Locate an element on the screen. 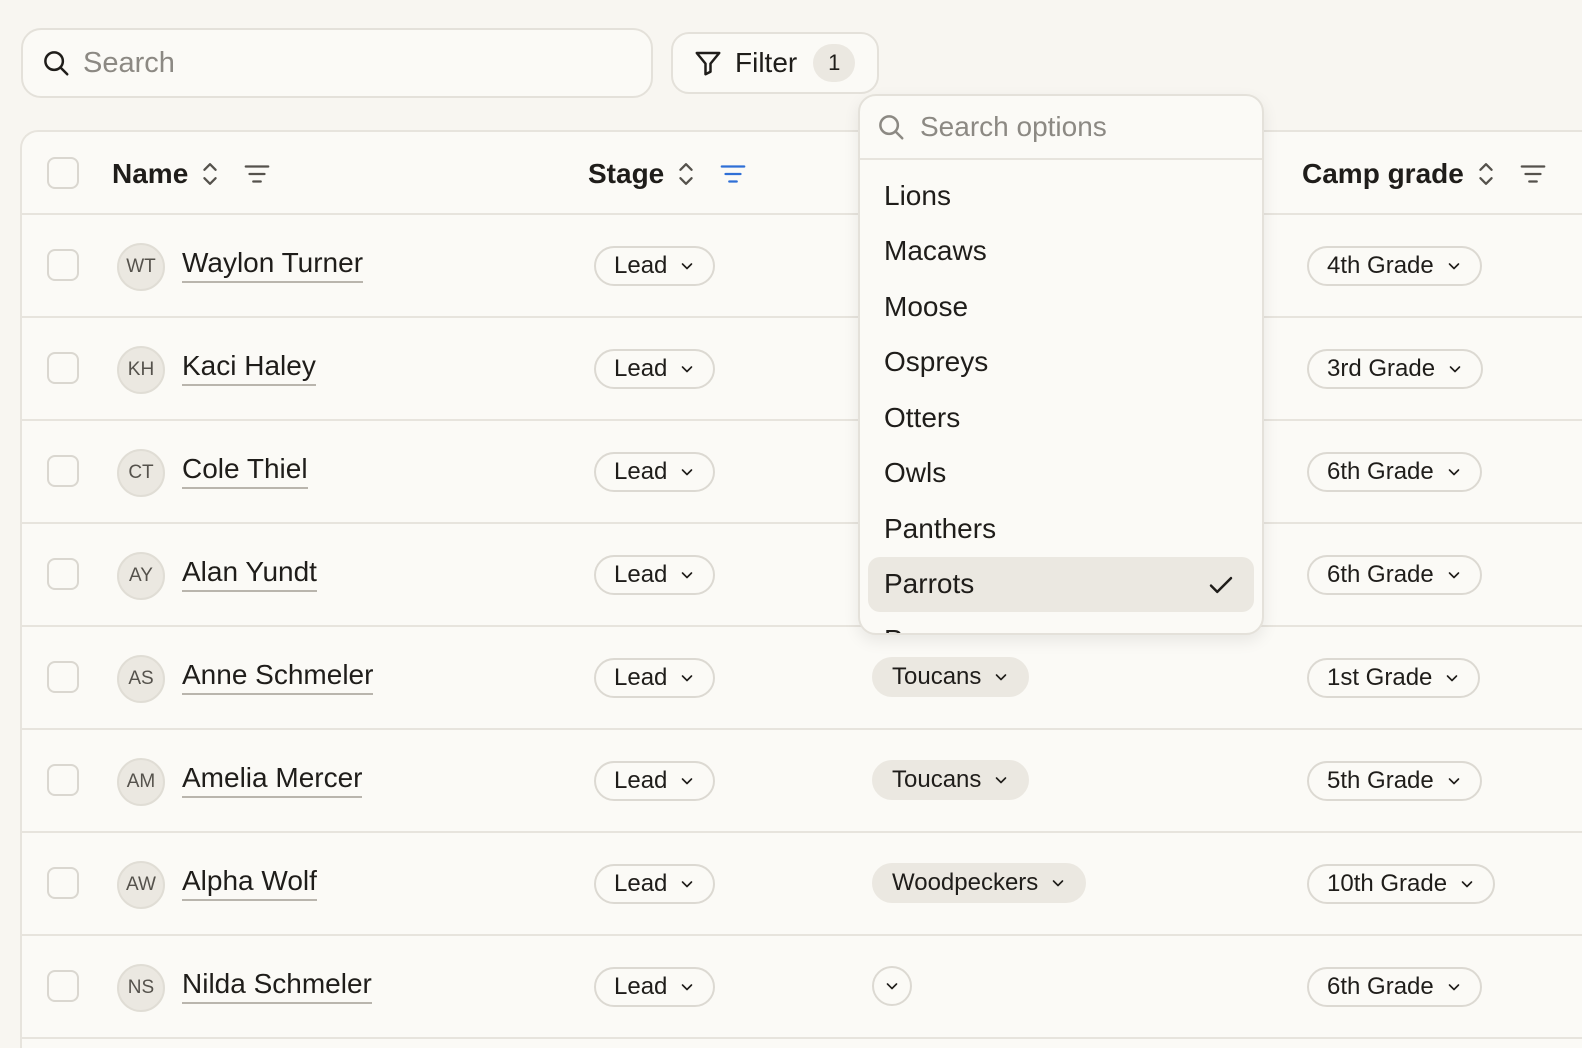  option-item: Lions is located at coordinates (1061, 196).